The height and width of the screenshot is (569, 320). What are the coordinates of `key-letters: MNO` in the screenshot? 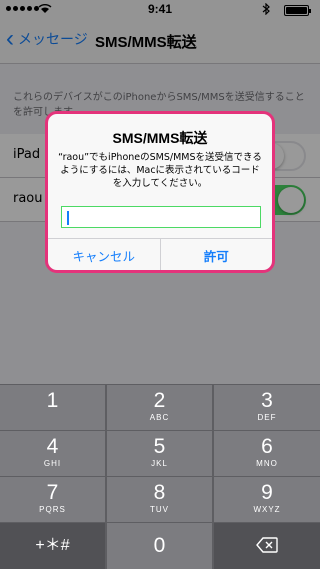 It's located at (267, 463).